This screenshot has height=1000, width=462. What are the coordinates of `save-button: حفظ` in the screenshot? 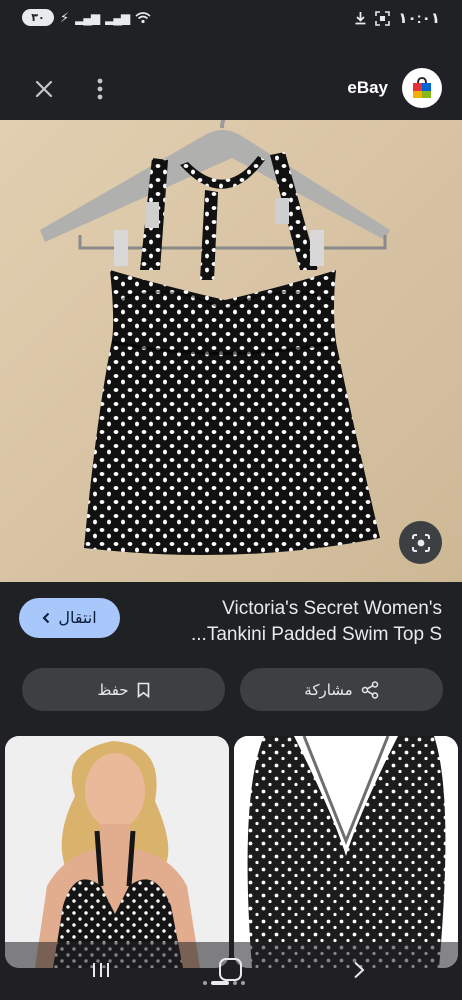 It's located at (123, 689).